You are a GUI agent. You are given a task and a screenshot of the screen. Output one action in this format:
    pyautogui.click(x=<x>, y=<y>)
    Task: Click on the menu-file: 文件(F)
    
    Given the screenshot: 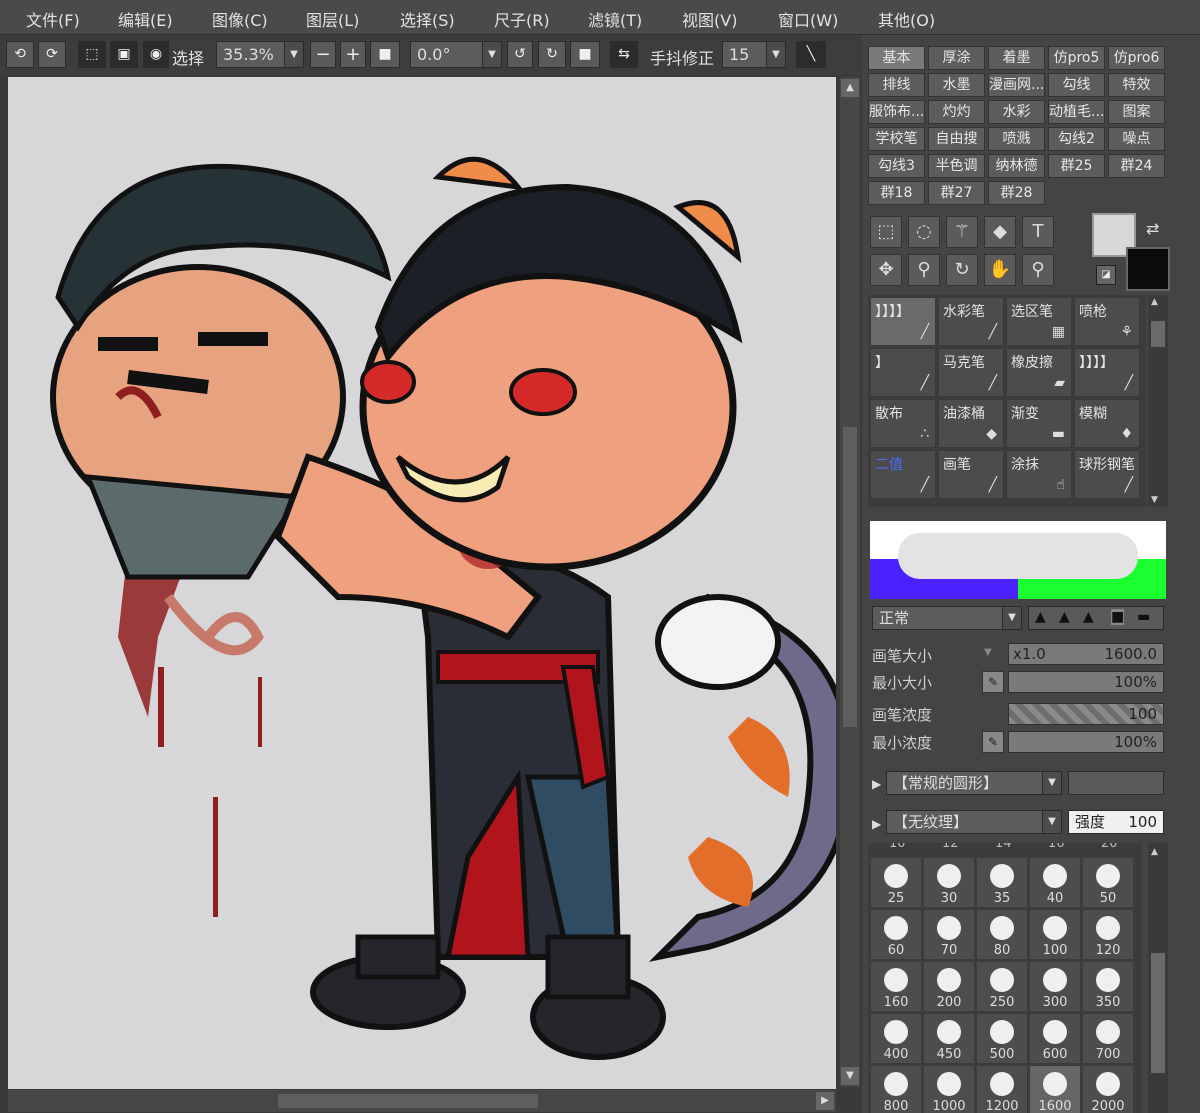 What is the action you would take?
    pyautogui.click(x=53, y=19)
    